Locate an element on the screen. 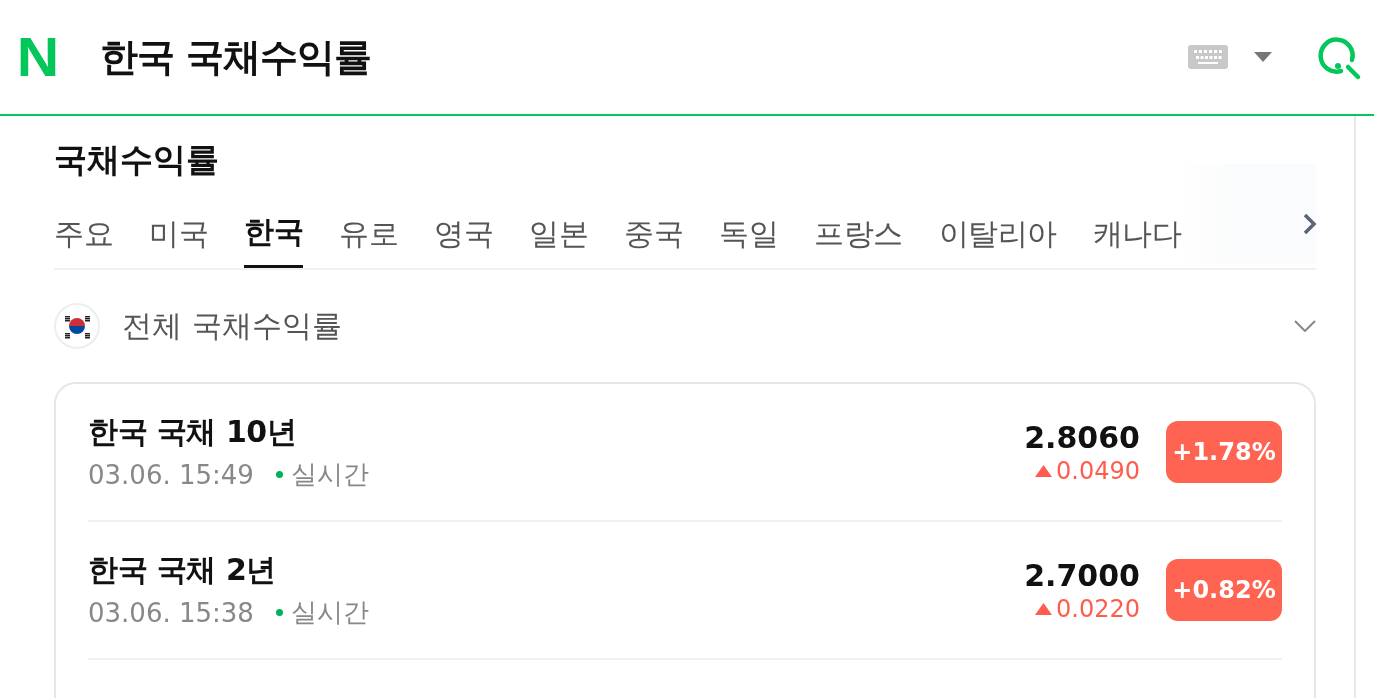 The width and height of the screenshot is (1374, 698). caret-icon is located at coordinates (1263, 57).